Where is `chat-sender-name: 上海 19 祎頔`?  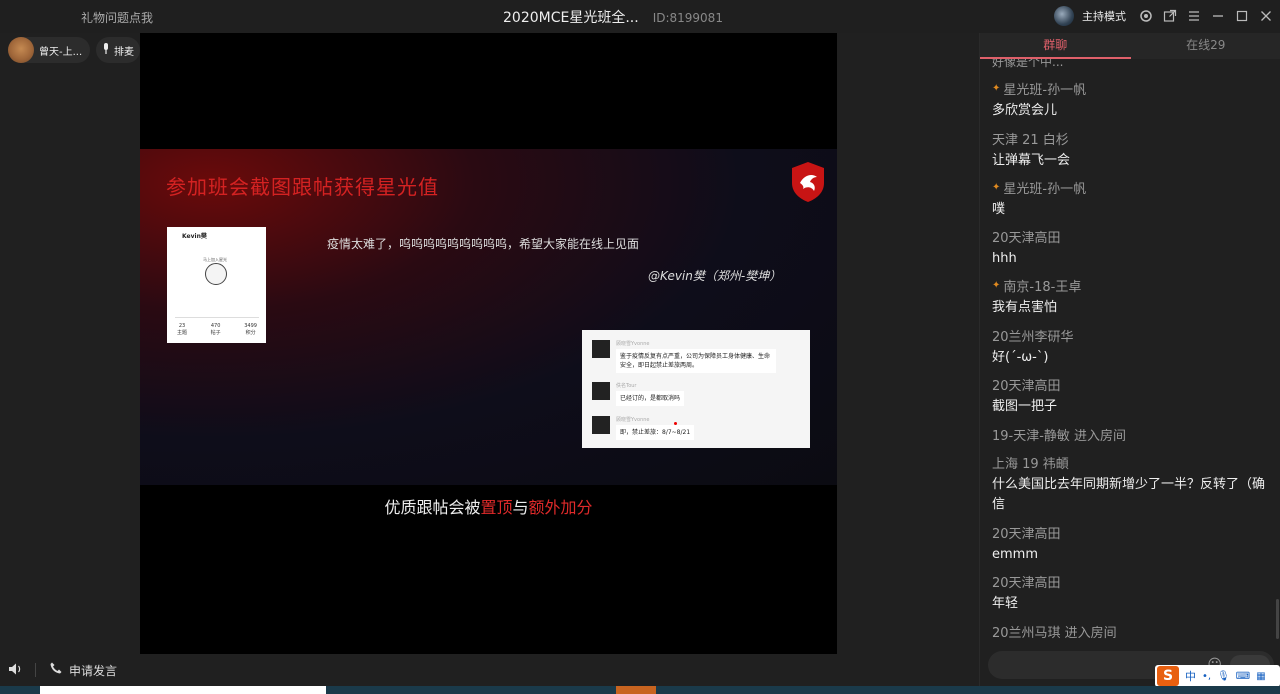 chat-sender-name: 上海 19 祎頔 is located at coordinates (1132, 462).